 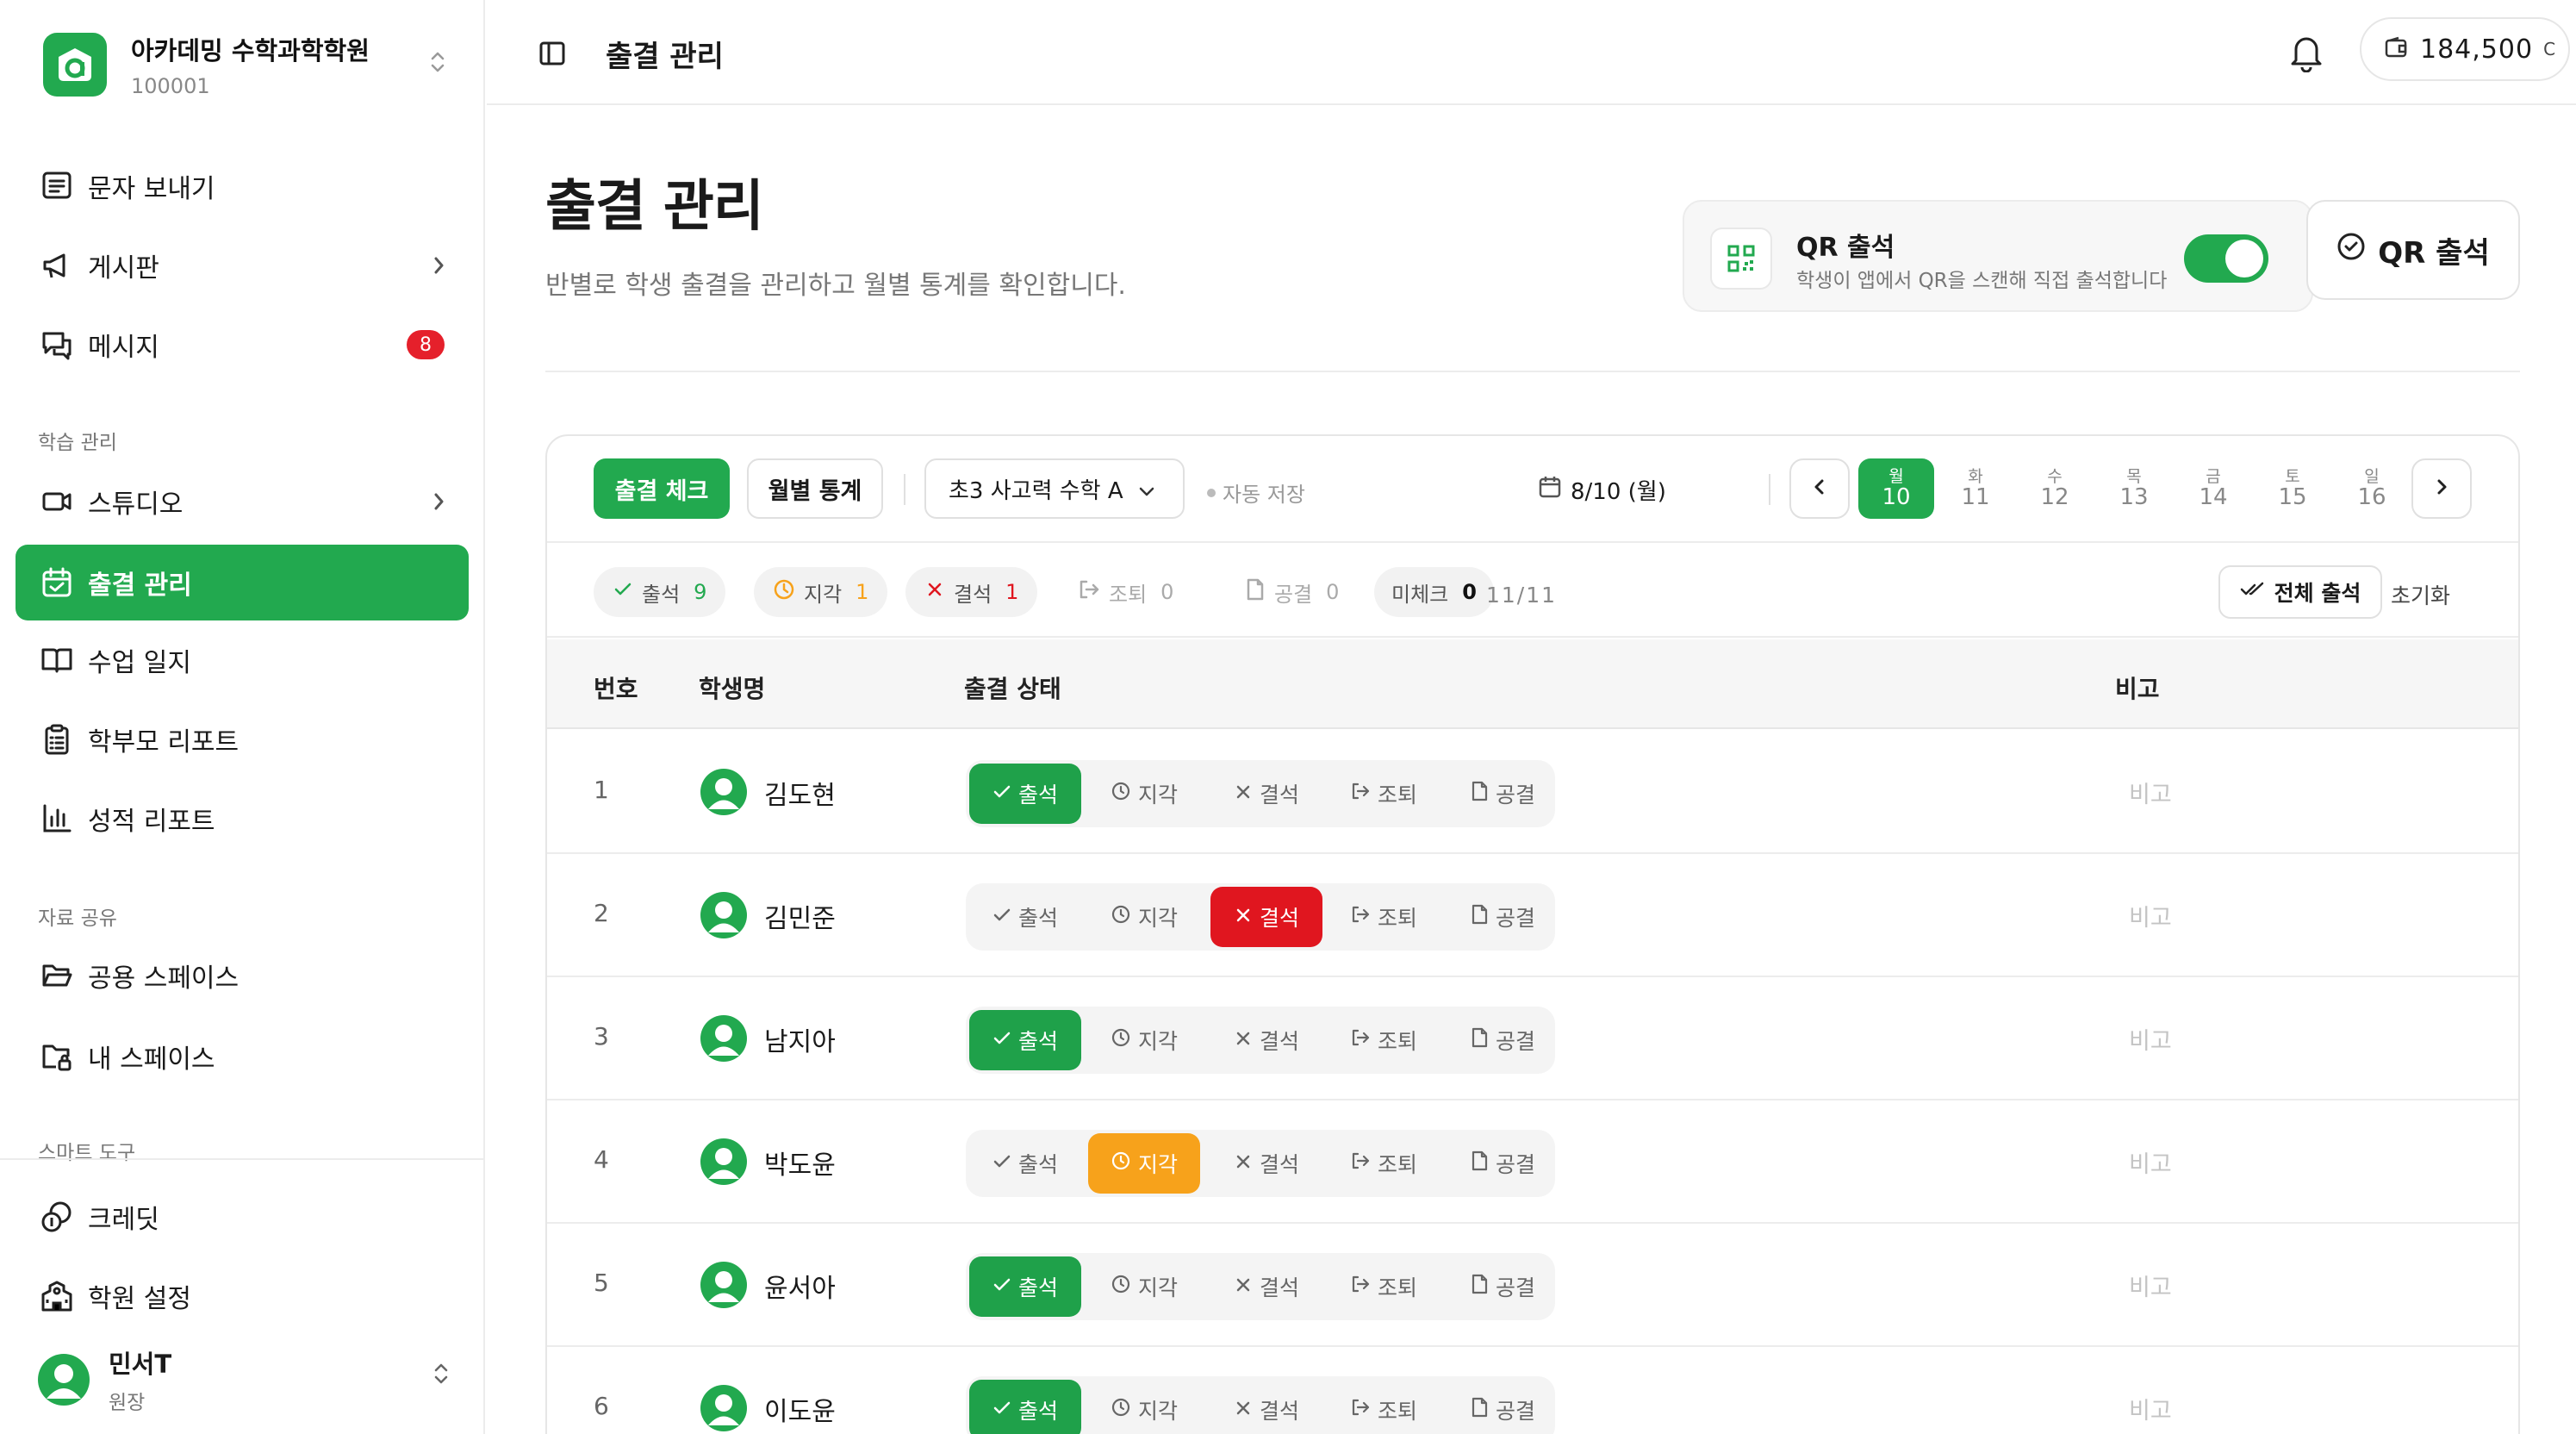 What do you see at coordinates (246, 64) in the screenshot?
I see `org-switcher: 아카데밍 수학과학학원 100001` at bounding box center [246, 64].